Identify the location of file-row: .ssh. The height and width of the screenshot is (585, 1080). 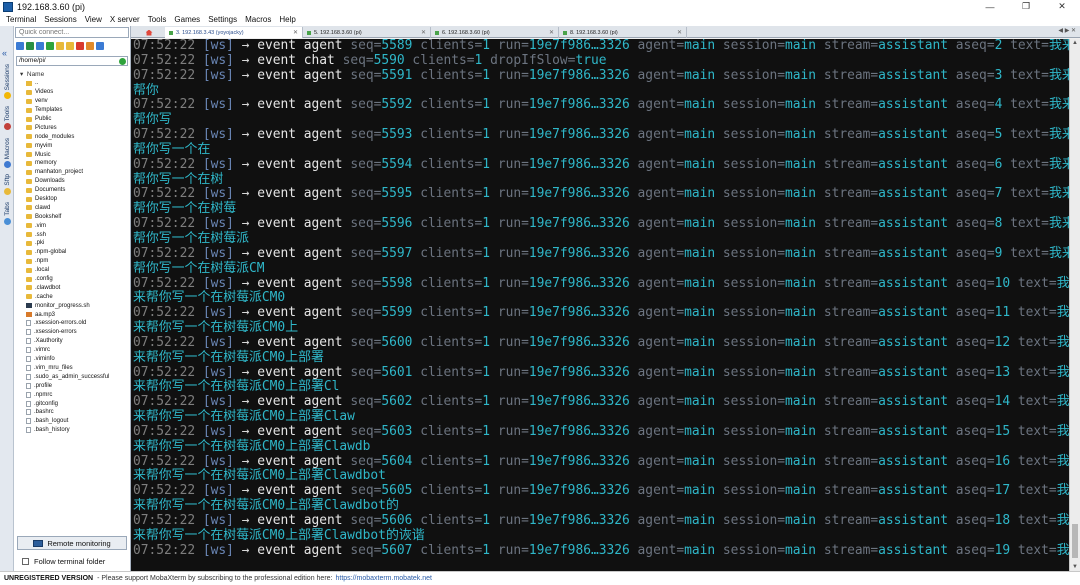
(72, 234).